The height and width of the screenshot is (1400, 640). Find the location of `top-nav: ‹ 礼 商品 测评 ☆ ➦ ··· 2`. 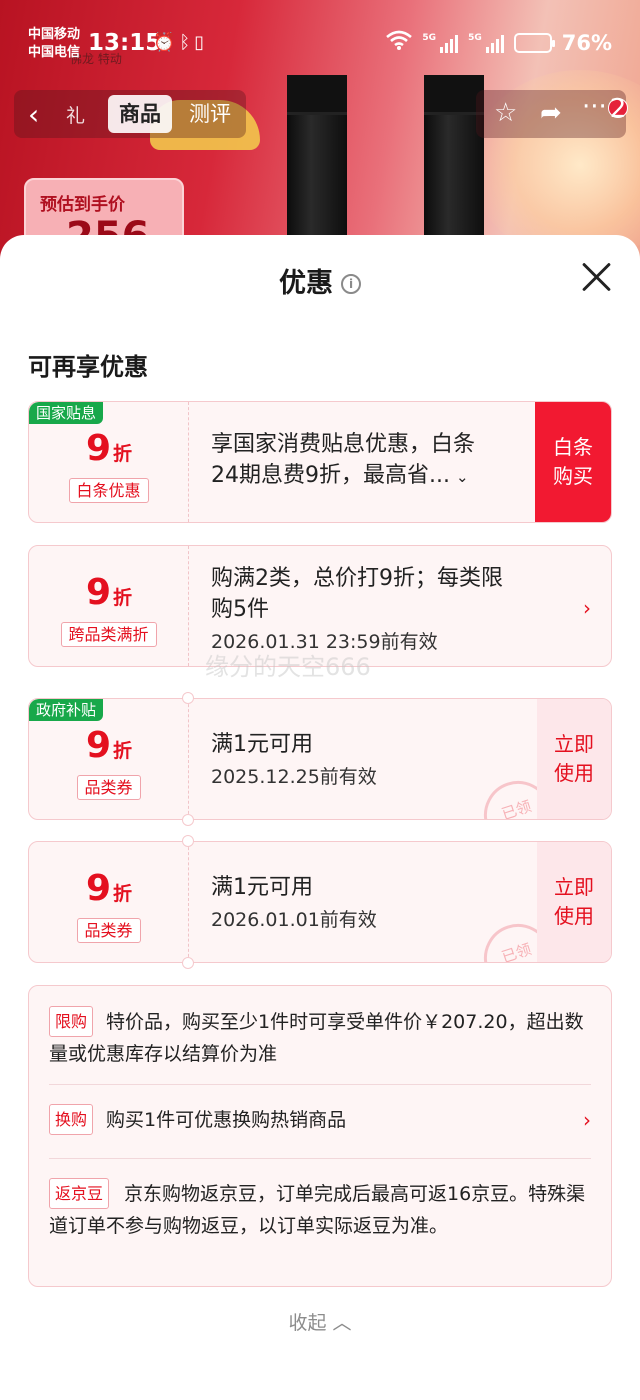

top-nav: ‹ 礼 商品 测评 ☆ ➦ ··· 2 is located at coordinates (321, 115).